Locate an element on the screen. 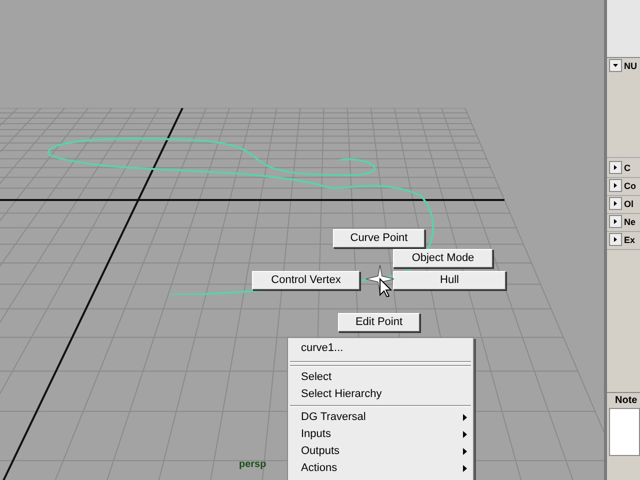  menu-item: Select Hierarchy is located at coordinates (380, 394).